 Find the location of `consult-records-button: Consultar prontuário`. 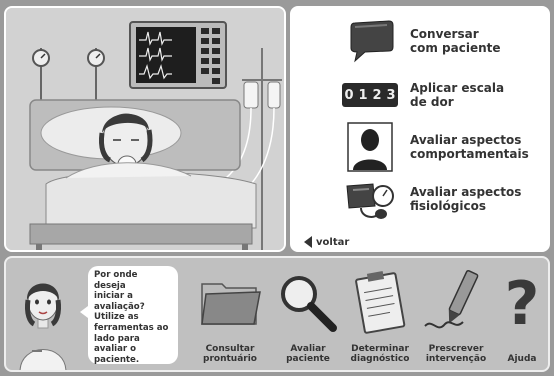

consult-records-button: Consultar prontuário is located at coordinates (230, 319).